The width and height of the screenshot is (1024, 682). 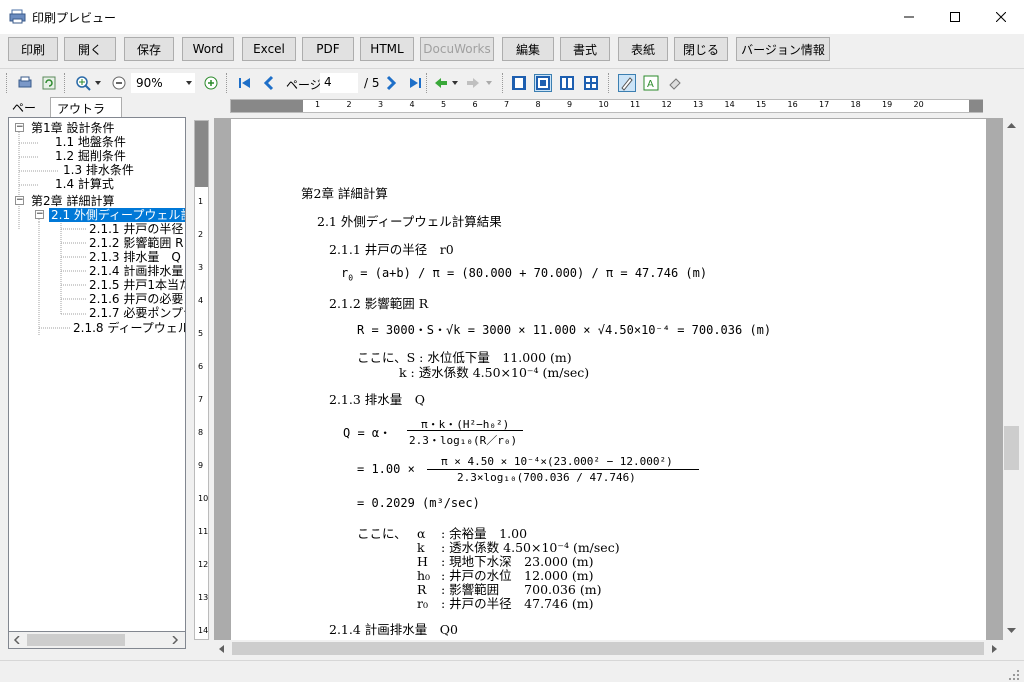 What do you see at coordinates (339, 83) in the screenshot?
I see `page-number-input: 4` at bounding box center [339, 83].